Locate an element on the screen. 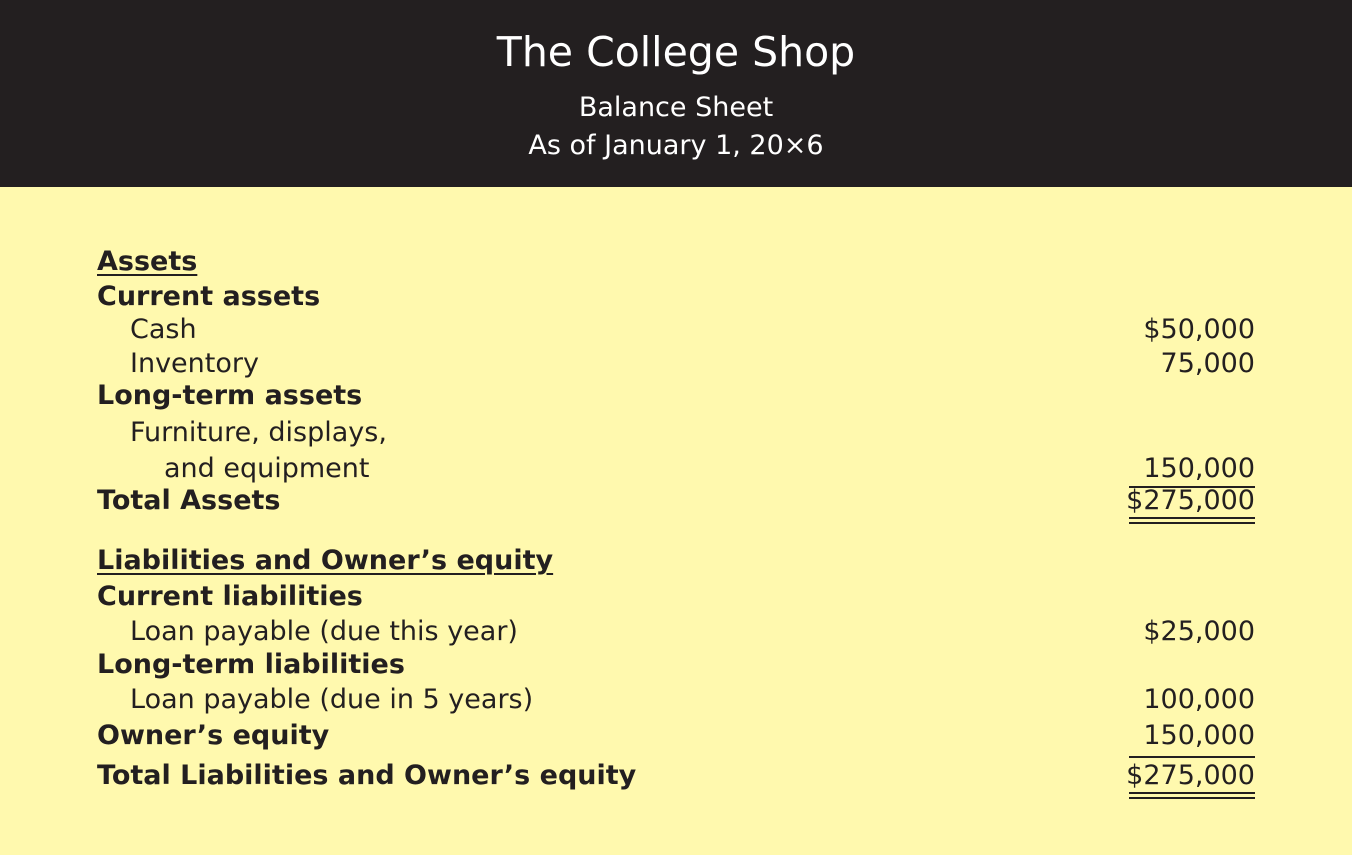 This screenshot has height=855, width=1352. document-title: Balance Sheet is located at coordinates (676, 107).